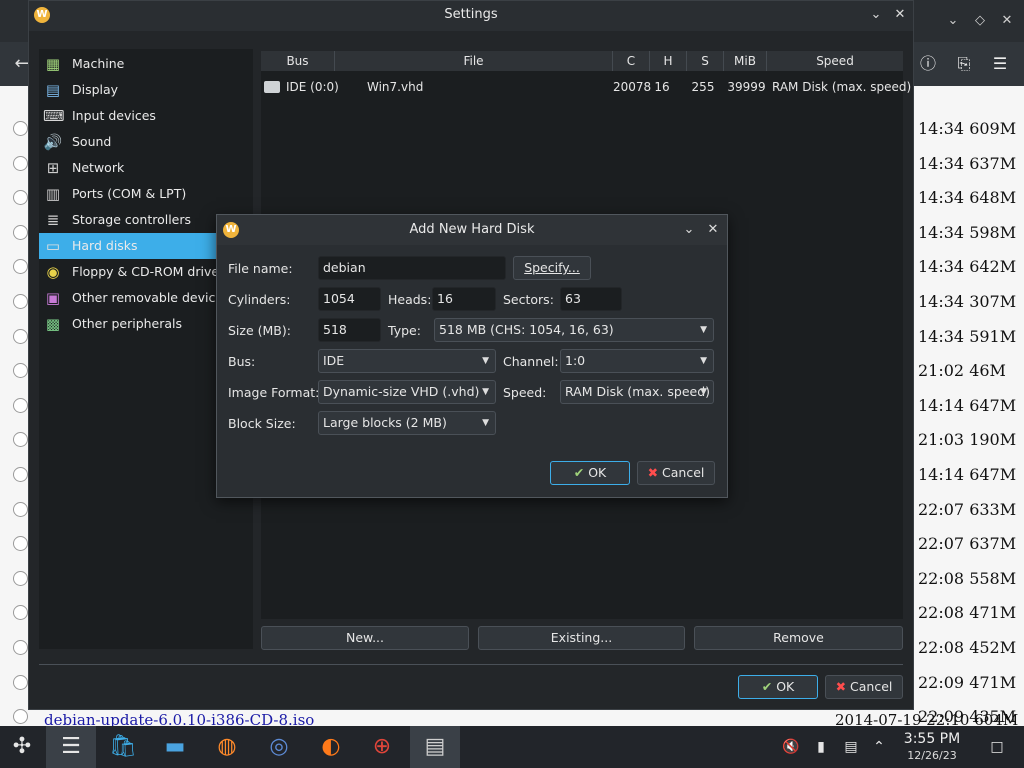 The width and height of the screenshot is (1024, 768). Describe the element at coordinates (260, 268) in the screenshot. I see `file-name-label: File name:` at that location.